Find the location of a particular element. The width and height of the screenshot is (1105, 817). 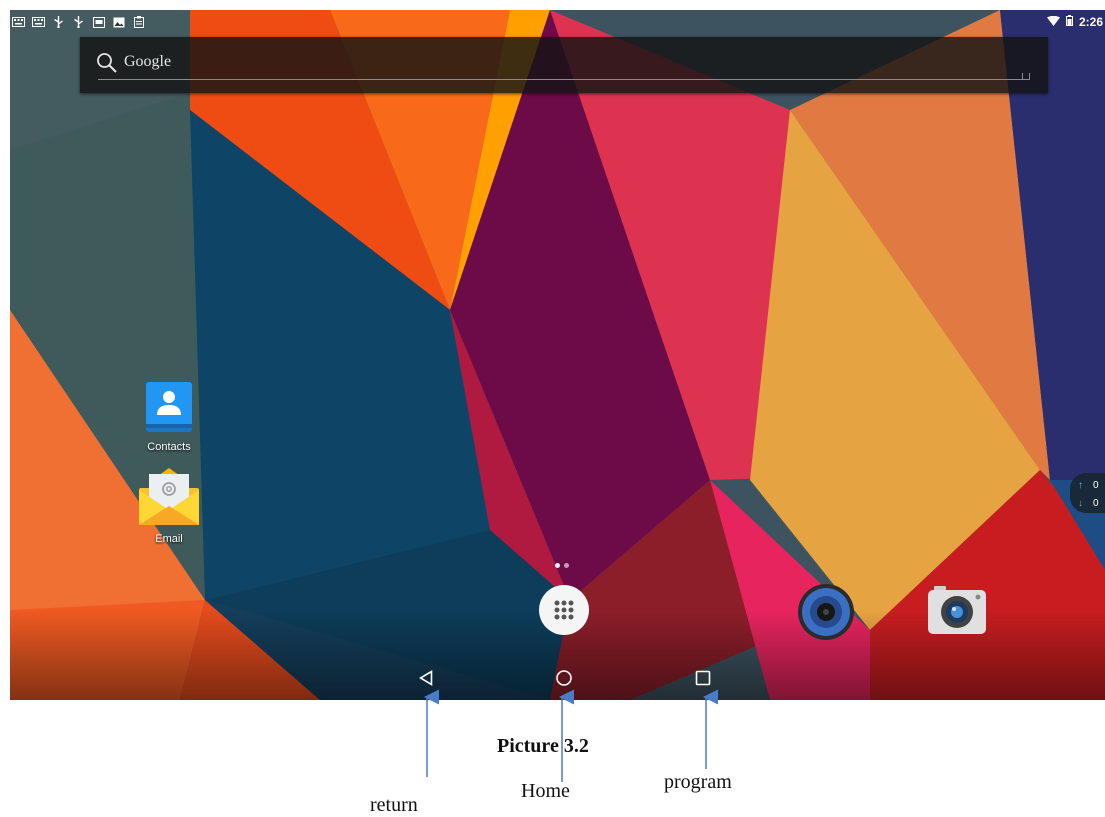

annotation-arrows is located at coordinates (571, 735).